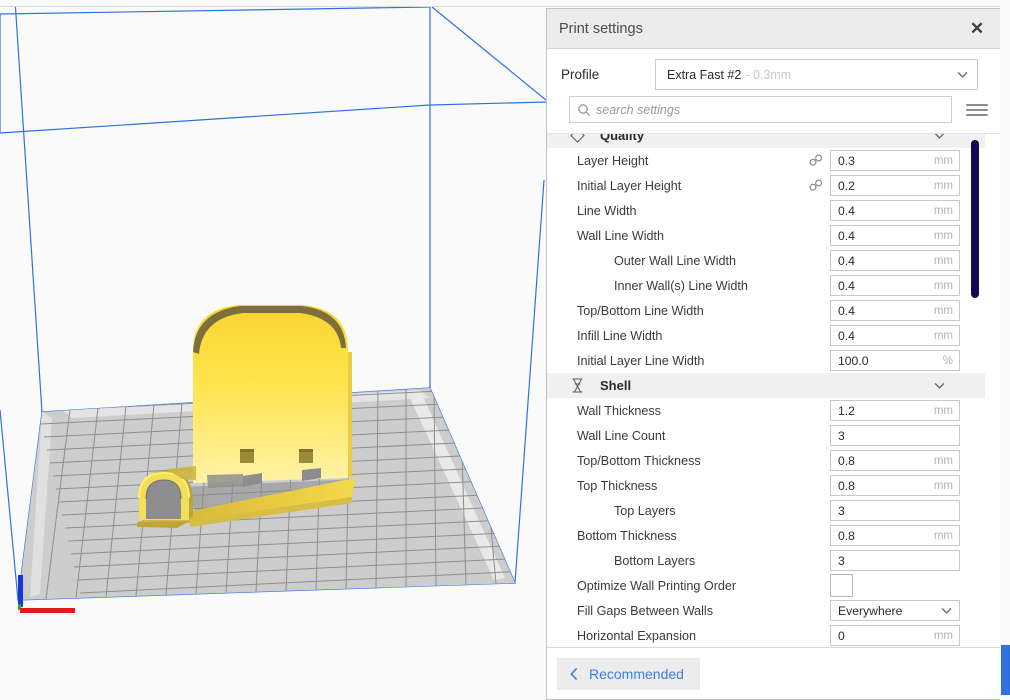 The image size is (1010, 700). What do you see at coordinates (766, 310) in the screenshot?
I see `setting-row-top-bottom-line-width: Top/Bottom Line Width 0.4 mm` at bounding box center [766, 310].